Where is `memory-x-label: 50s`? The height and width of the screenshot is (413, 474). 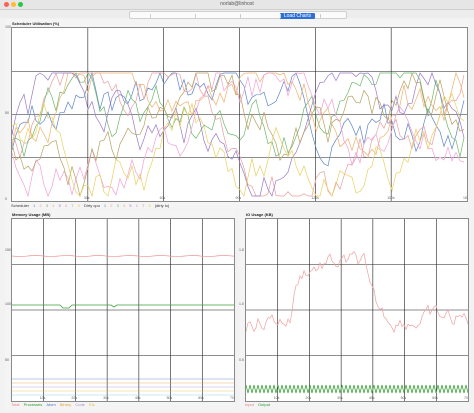 memory-x-label: 50s is located at coordinates (170, 398).